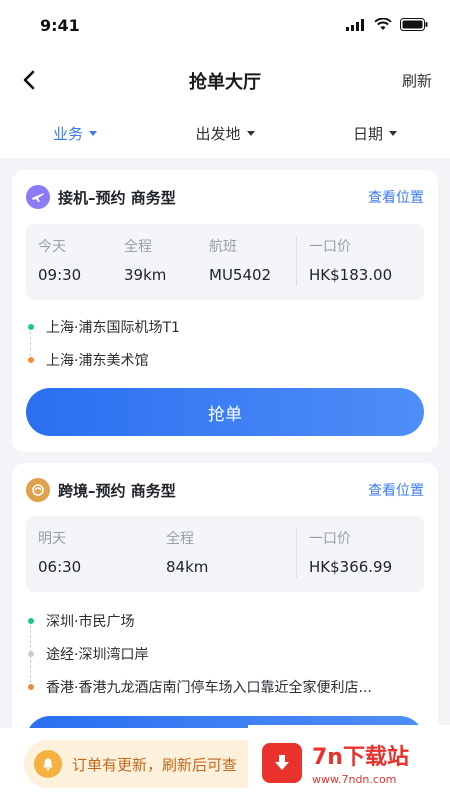 This screenshot has width=450, height=800. What do you see at coordinates (117, 490) in the screenshot?
I see `order-type-title: 跨境–预约 商务型` at bounding box center [117, 490].